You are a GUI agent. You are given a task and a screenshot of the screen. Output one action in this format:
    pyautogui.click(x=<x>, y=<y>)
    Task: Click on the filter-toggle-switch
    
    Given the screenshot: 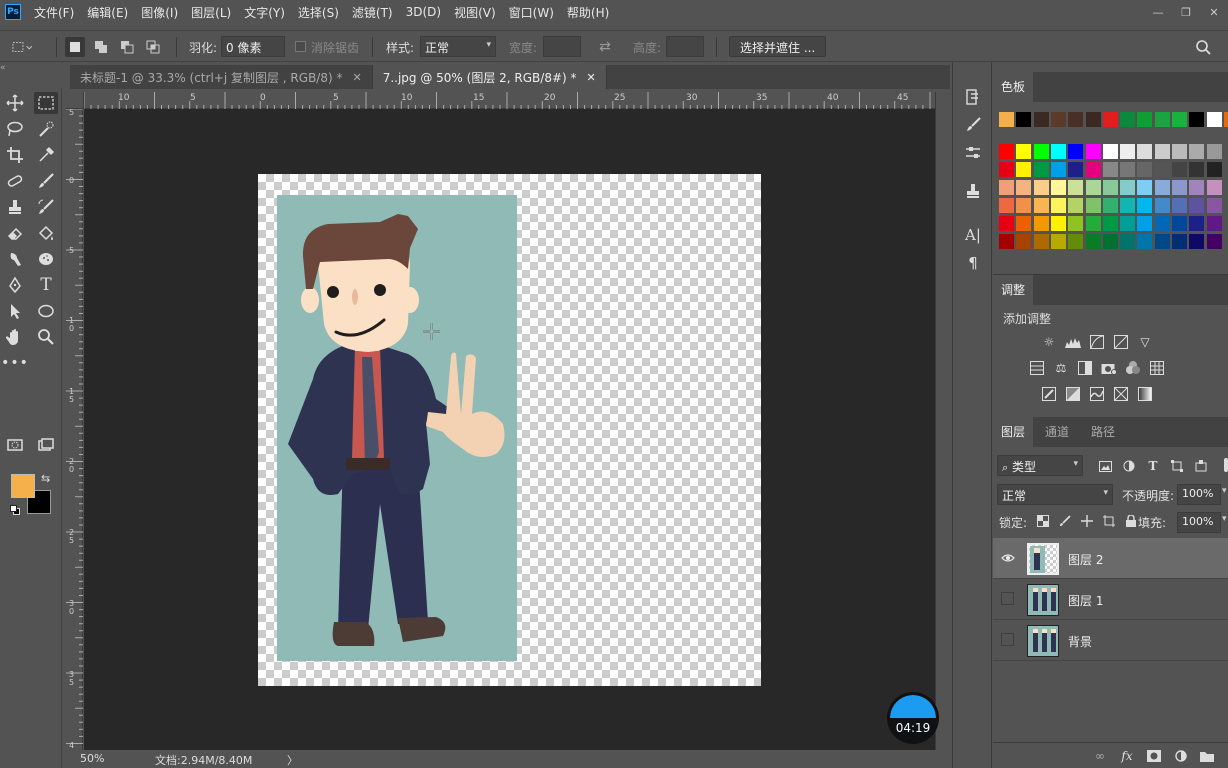 What is the action you would take?
    pyautogui.click(x=1226, y=465)
    